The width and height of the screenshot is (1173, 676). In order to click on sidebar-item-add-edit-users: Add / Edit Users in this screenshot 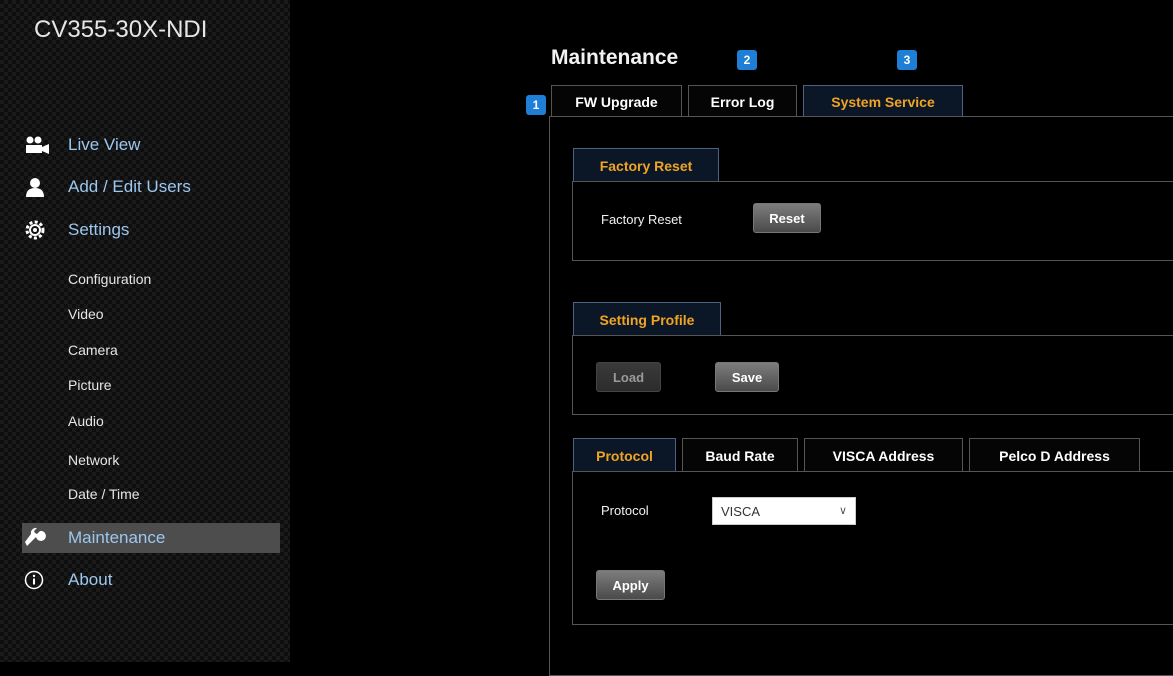, I will do `click(151, 187)`.